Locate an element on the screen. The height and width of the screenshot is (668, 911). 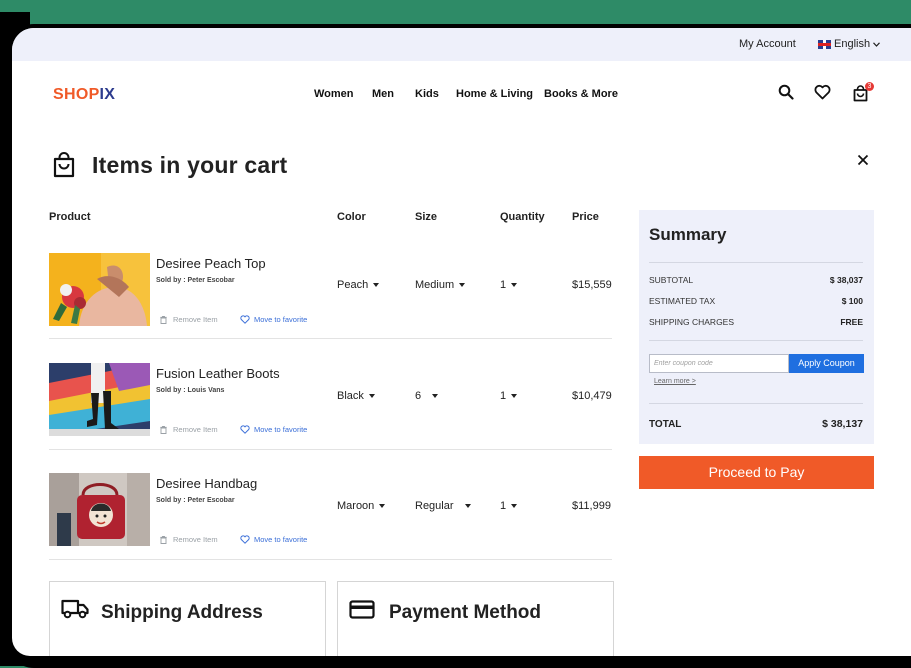
size-select: 6 is located at coordinates (427, 396).